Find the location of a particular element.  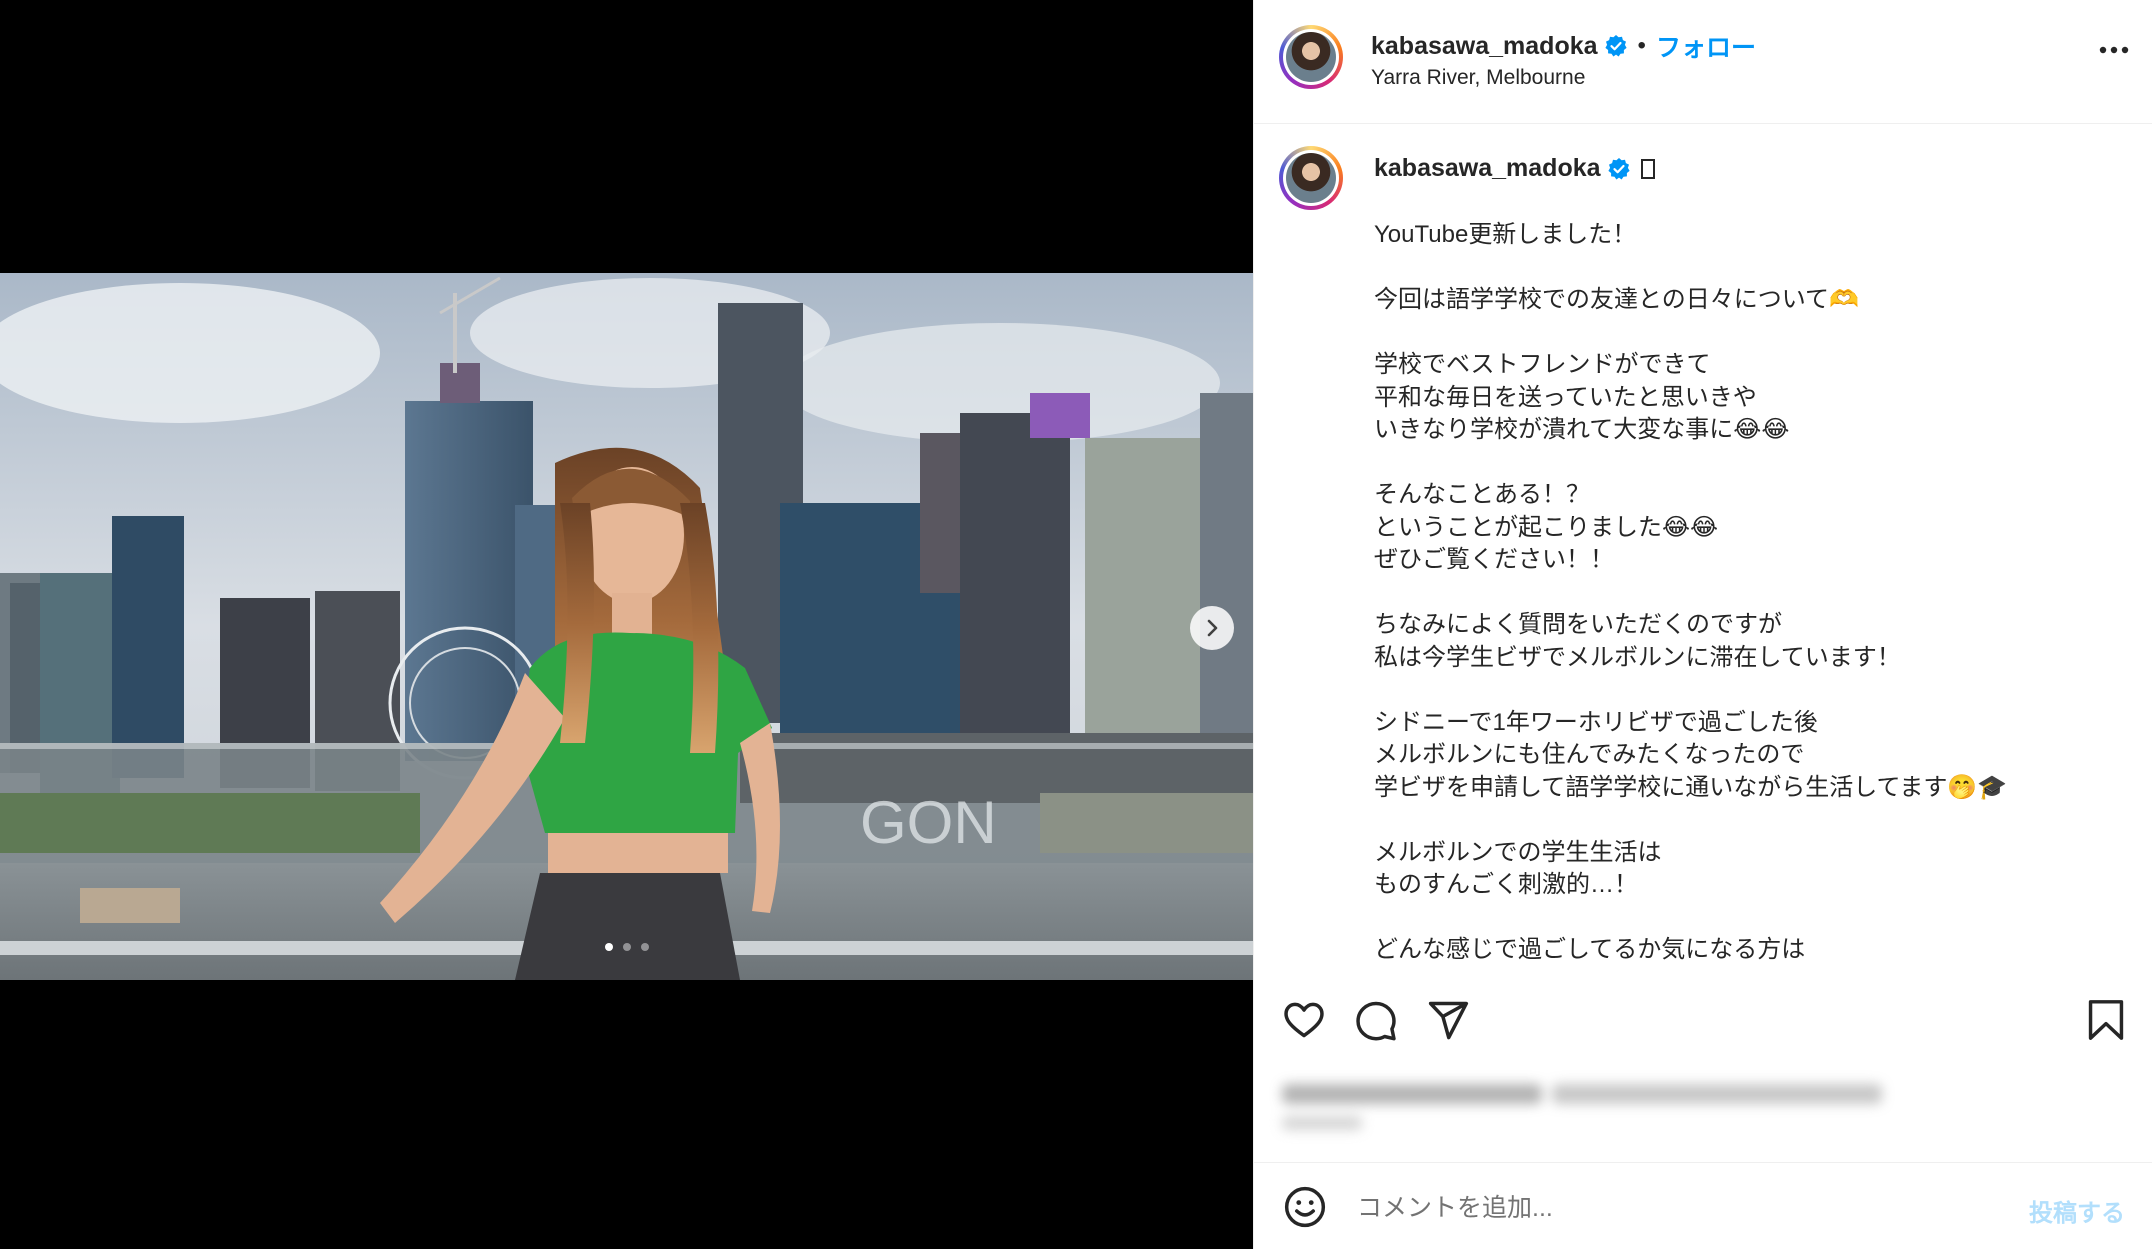

post-location: Yarra River, Melbourne is located at coordinates (1478, 78).